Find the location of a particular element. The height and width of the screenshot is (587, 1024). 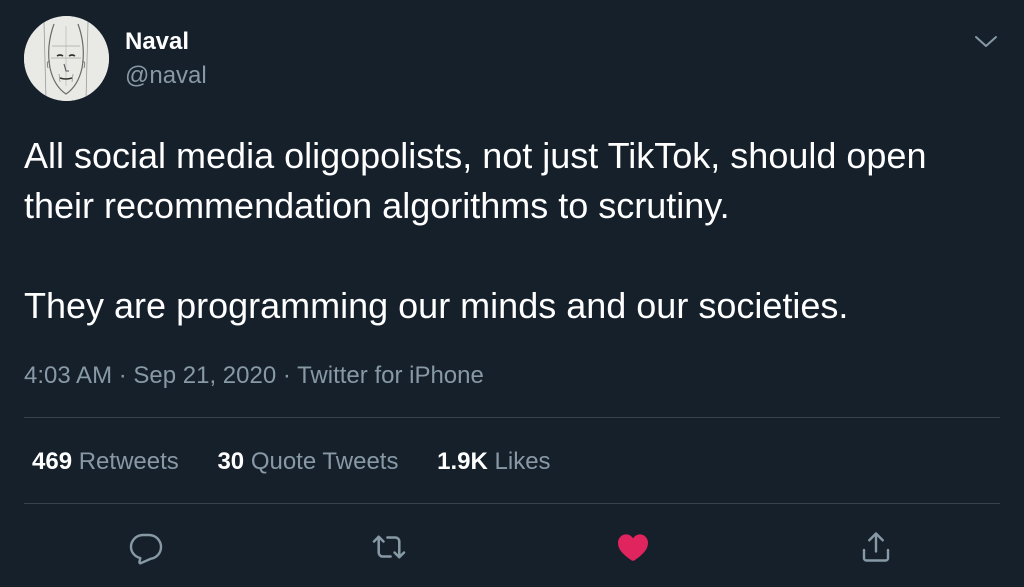

sketched-face-avatar-icon is located at coordinates (66, 58).